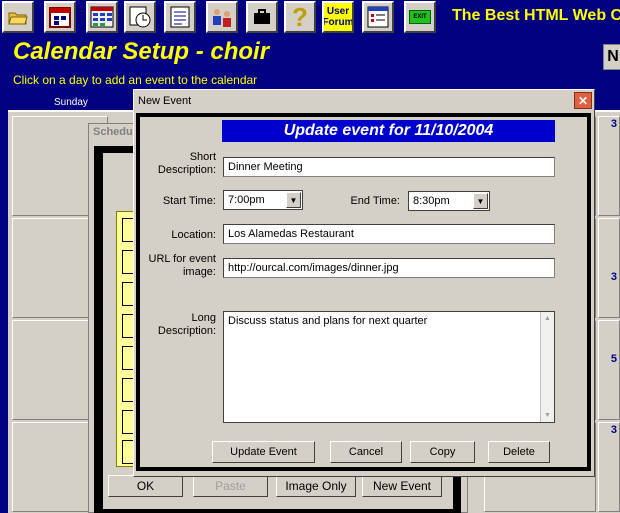  What do you see at coordinates (262, 17) in the screenshot?
I see `briefcase-icon` at bounding box center [262, 17].